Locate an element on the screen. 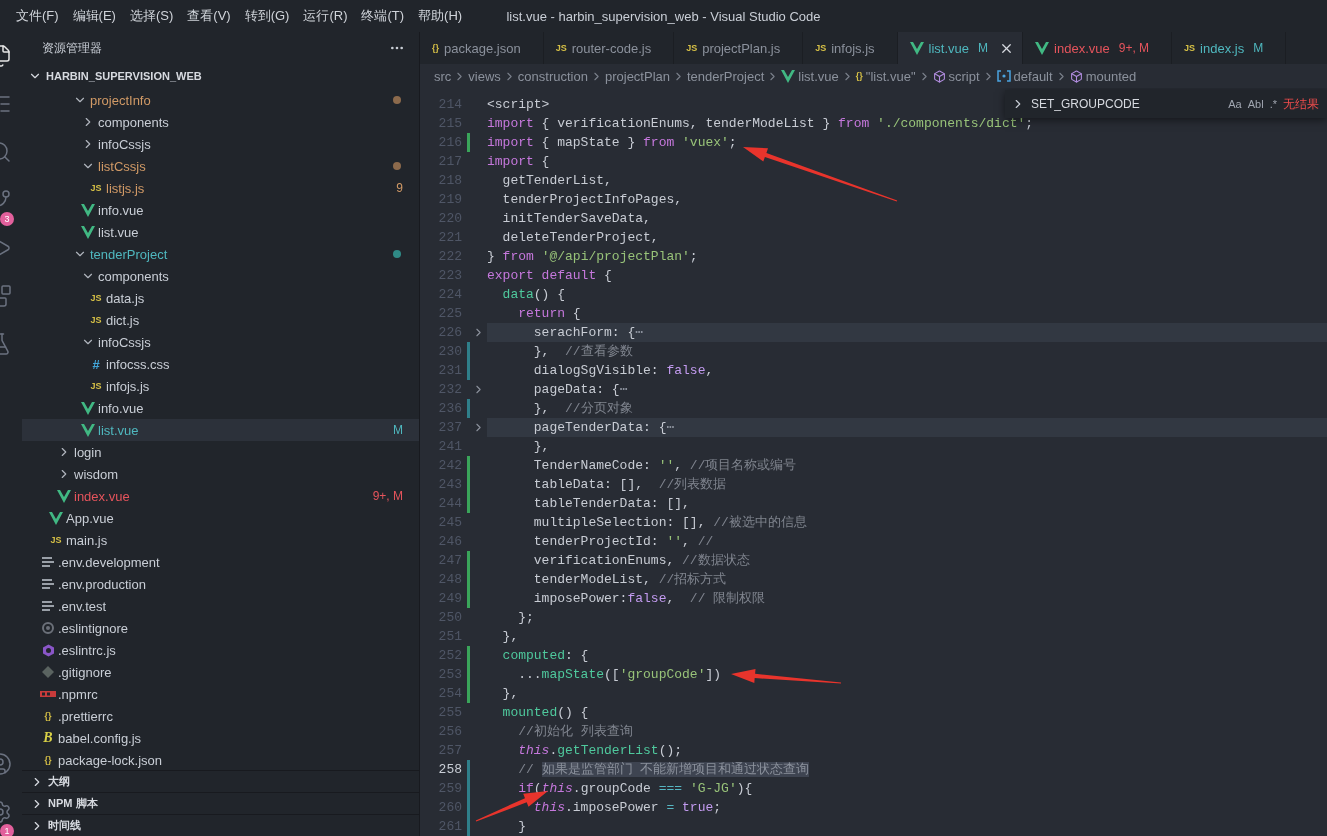 Image resolution: width=1327 pixels, height=836 pixels. status-label: 9+, M is located at coordinates (1134, 48).